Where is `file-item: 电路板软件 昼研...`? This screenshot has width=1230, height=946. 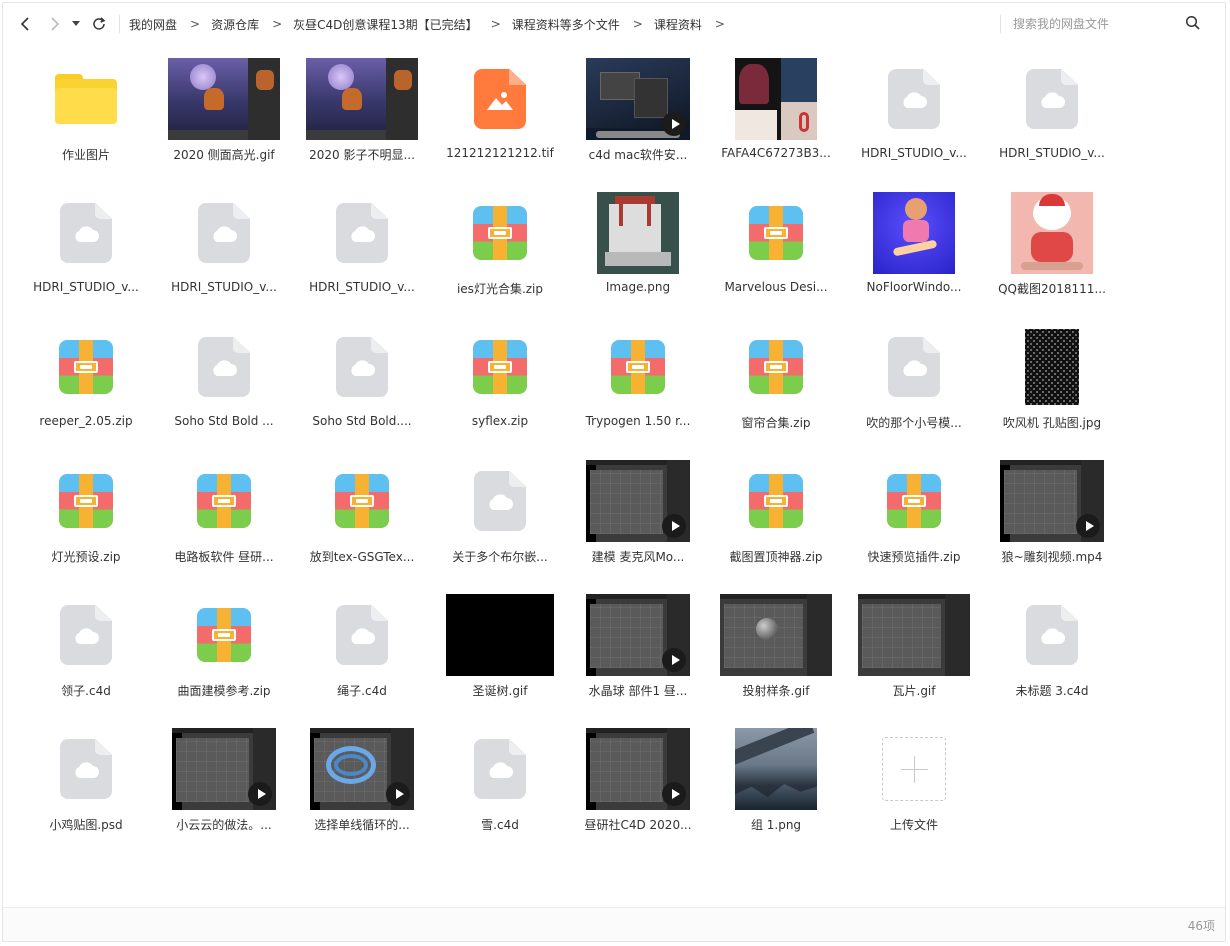 file-item: 电路板软件 昼研... is located at coordinates (224, 514).